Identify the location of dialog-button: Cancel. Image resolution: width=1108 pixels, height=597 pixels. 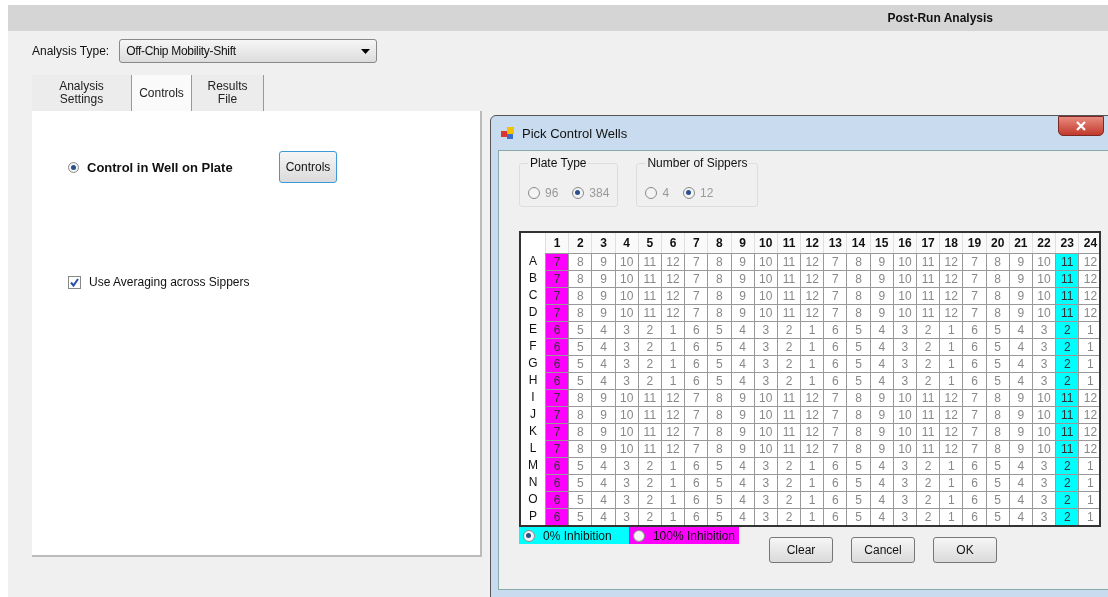
(883, 550).